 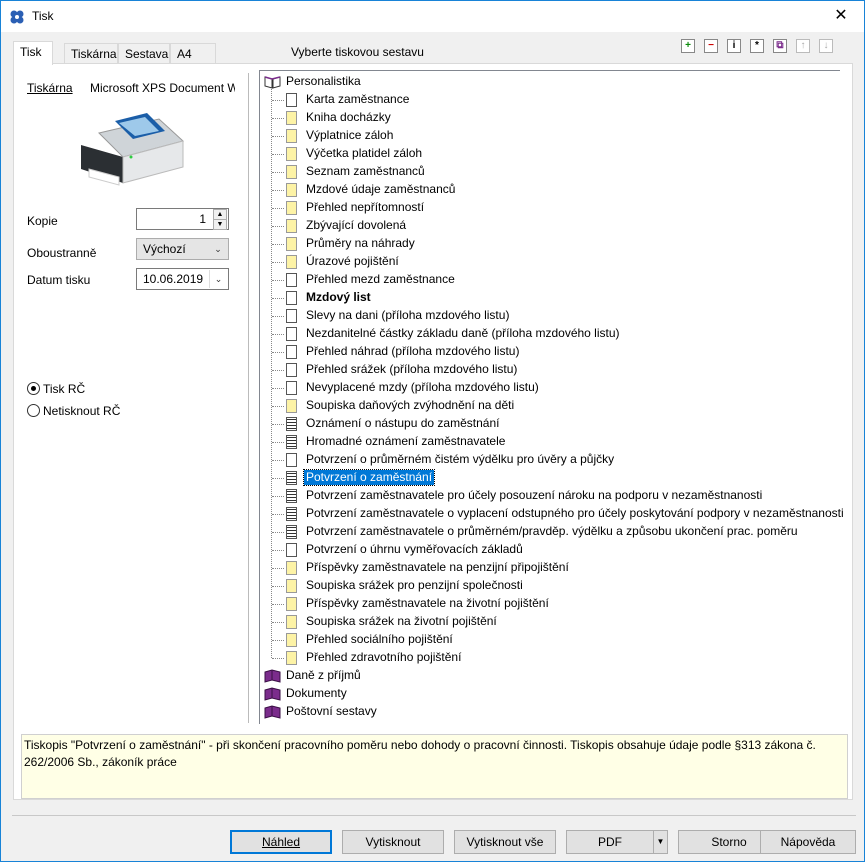 I want to click on copies-label: Kopie, so click(x=42, y=221).